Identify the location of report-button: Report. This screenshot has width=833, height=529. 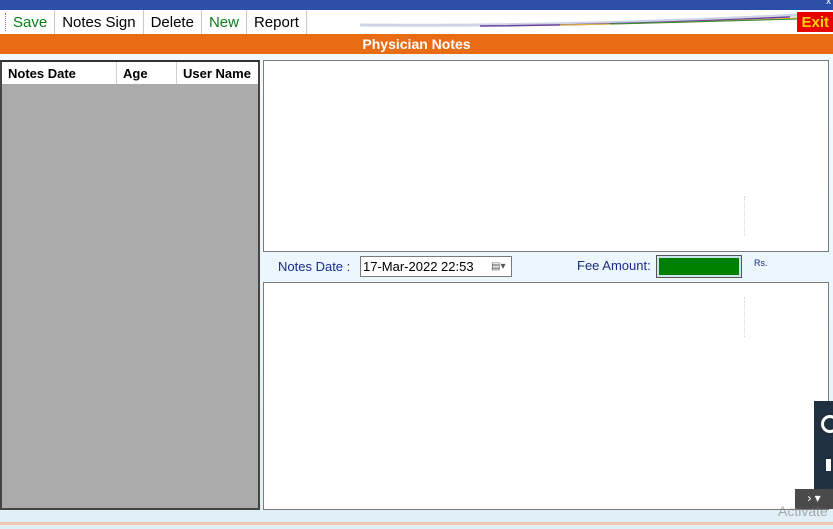
(277, 22).